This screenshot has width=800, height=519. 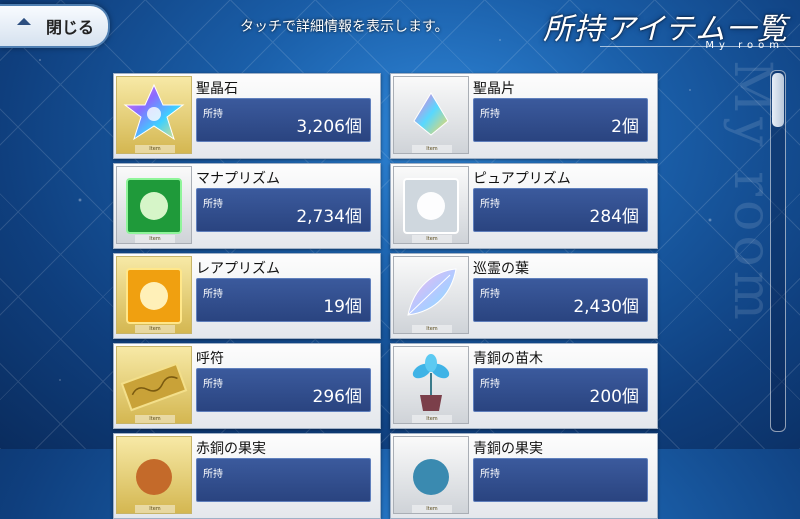 What do you see at coordinates (238, 269) in the screenshot?
I see `item-name: レアプリズム` at bounding box center [238, 269].